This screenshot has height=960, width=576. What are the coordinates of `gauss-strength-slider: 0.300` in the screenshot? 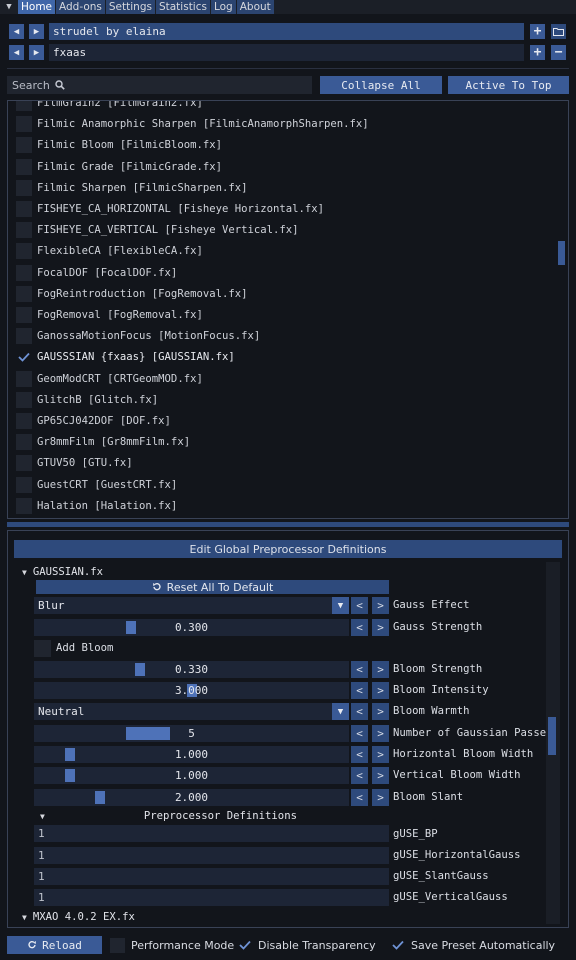 It's located at (191, 627).